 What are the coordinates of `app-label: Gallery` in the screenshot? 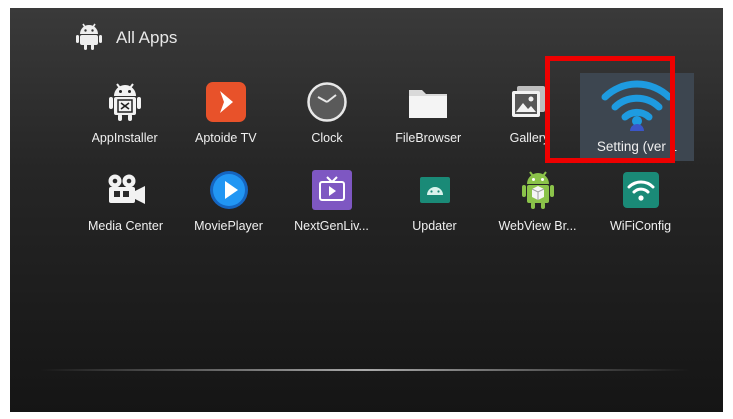 It's located at (529, 138).